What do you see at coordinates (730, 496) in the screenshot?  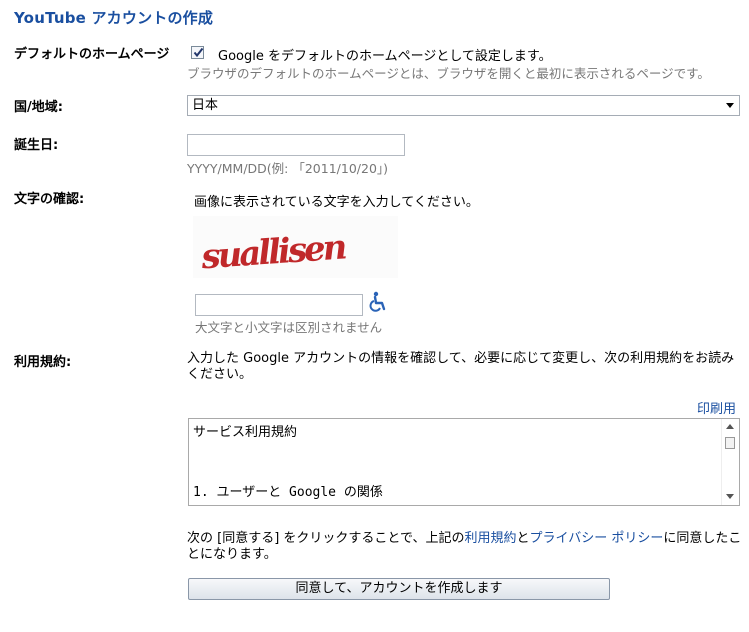 I see `scroll-down-icon` at bounding box center [730, 496].